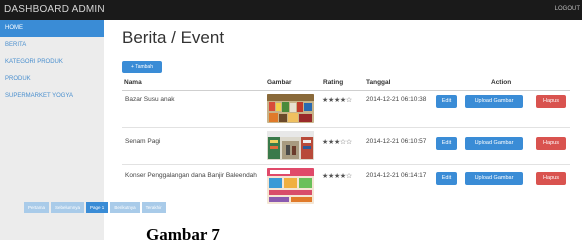 Image resolution: width=582 pixels, height=245 pixels. What do you see at coordinates (396, 175) in the screenshot?
I see `row-date: 2014-12-21 06:14:17` at bounding box center [396, 175].